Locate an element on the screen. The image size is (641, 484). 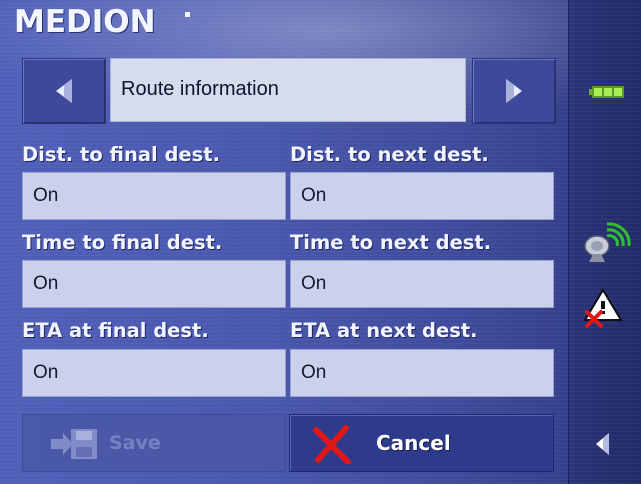
save-label: Save is located at coordinates (135, 443).